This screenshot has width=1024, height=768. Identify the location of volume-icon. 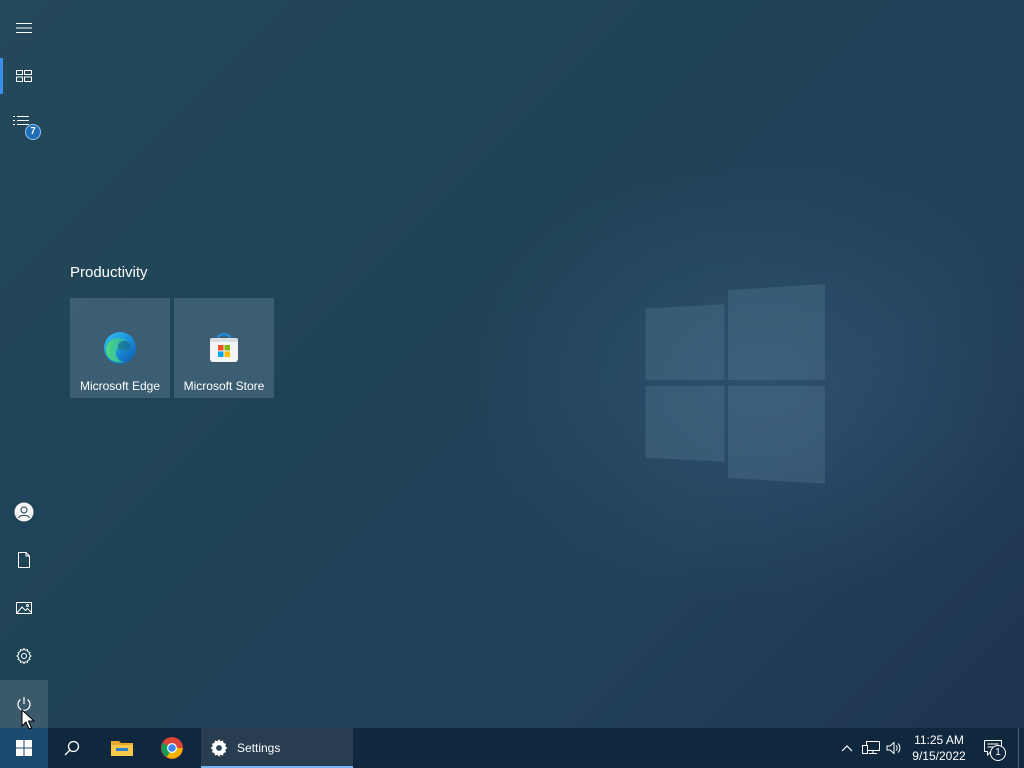
(893, 748).